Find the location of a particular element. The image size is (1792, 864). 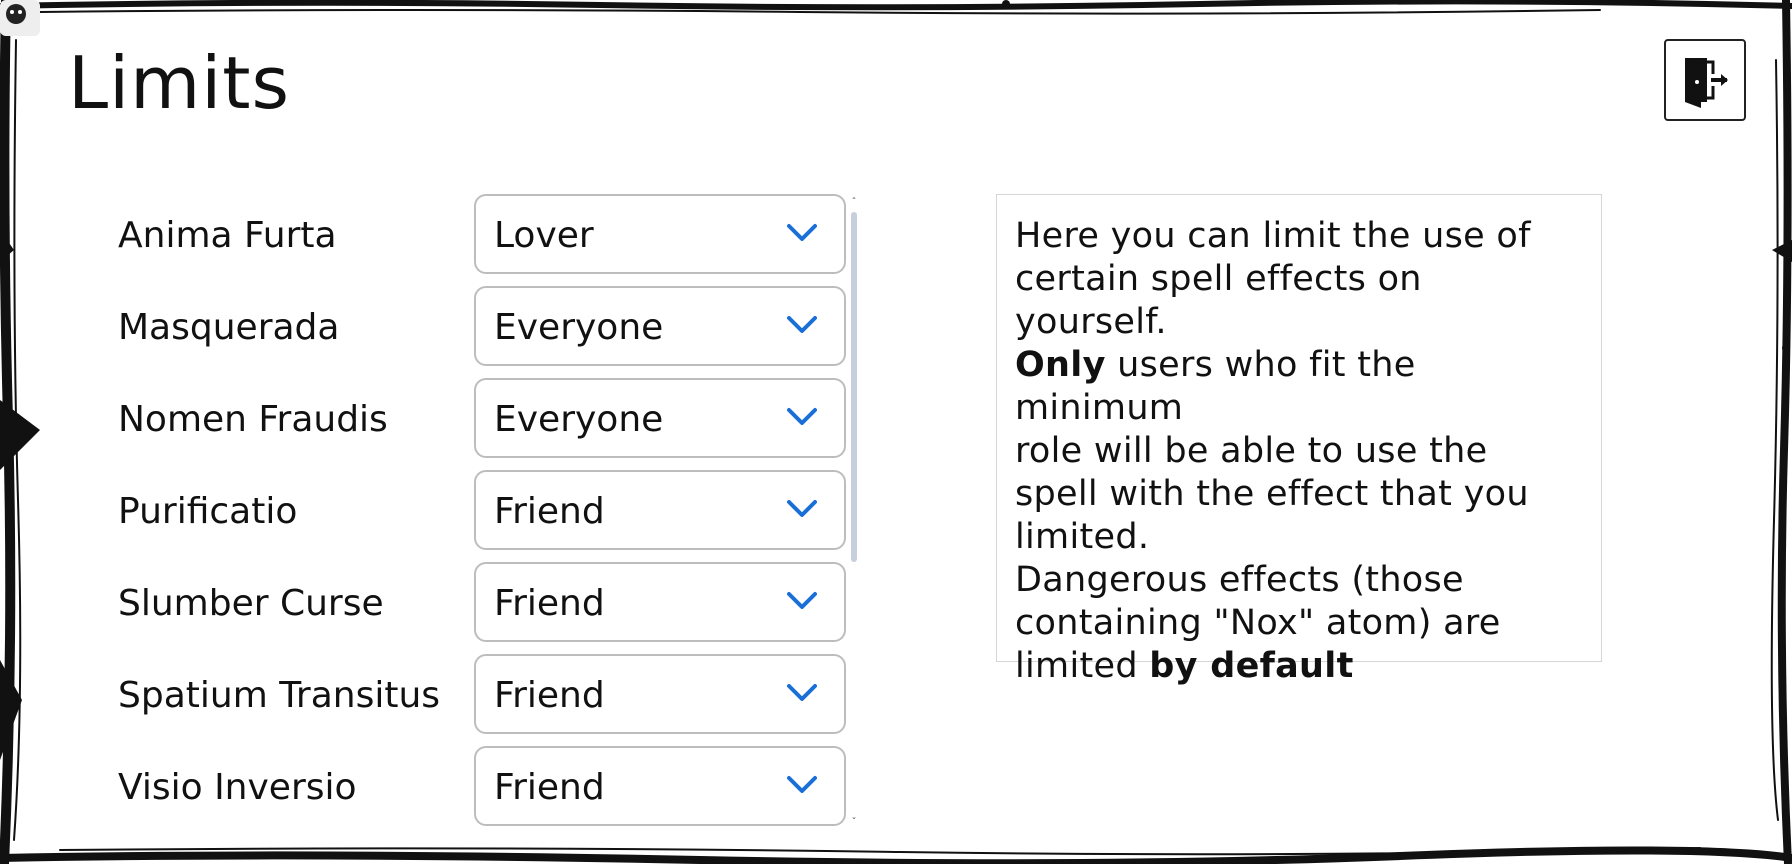

info-text: limited. is located at coordinates (1082, 537).